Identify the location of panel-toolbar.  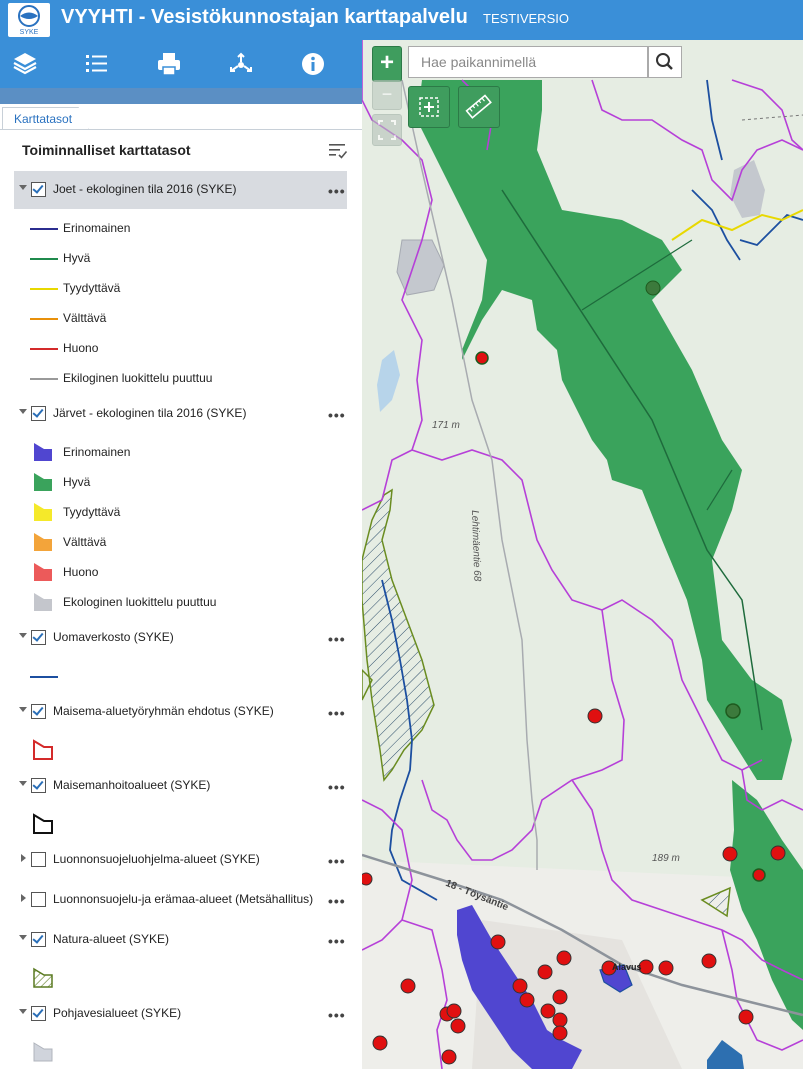
(181, 64).